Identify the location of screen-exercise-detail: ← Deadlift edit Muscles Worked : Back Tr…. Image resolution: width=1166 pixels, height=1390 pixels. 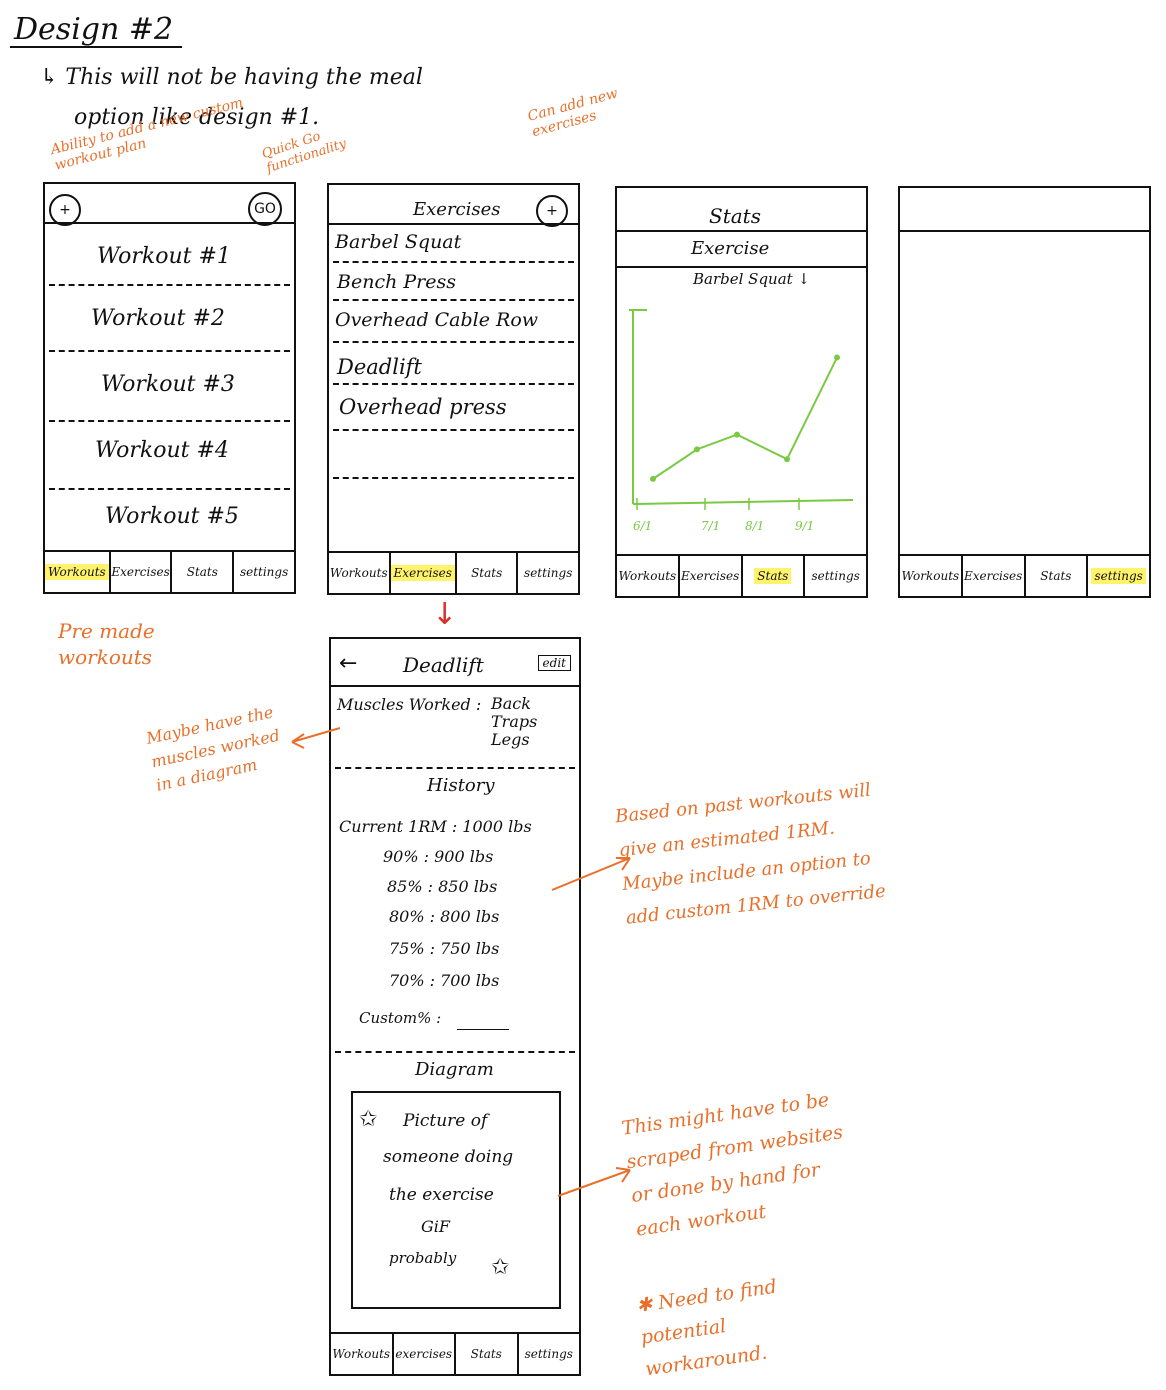
(455, 1006).